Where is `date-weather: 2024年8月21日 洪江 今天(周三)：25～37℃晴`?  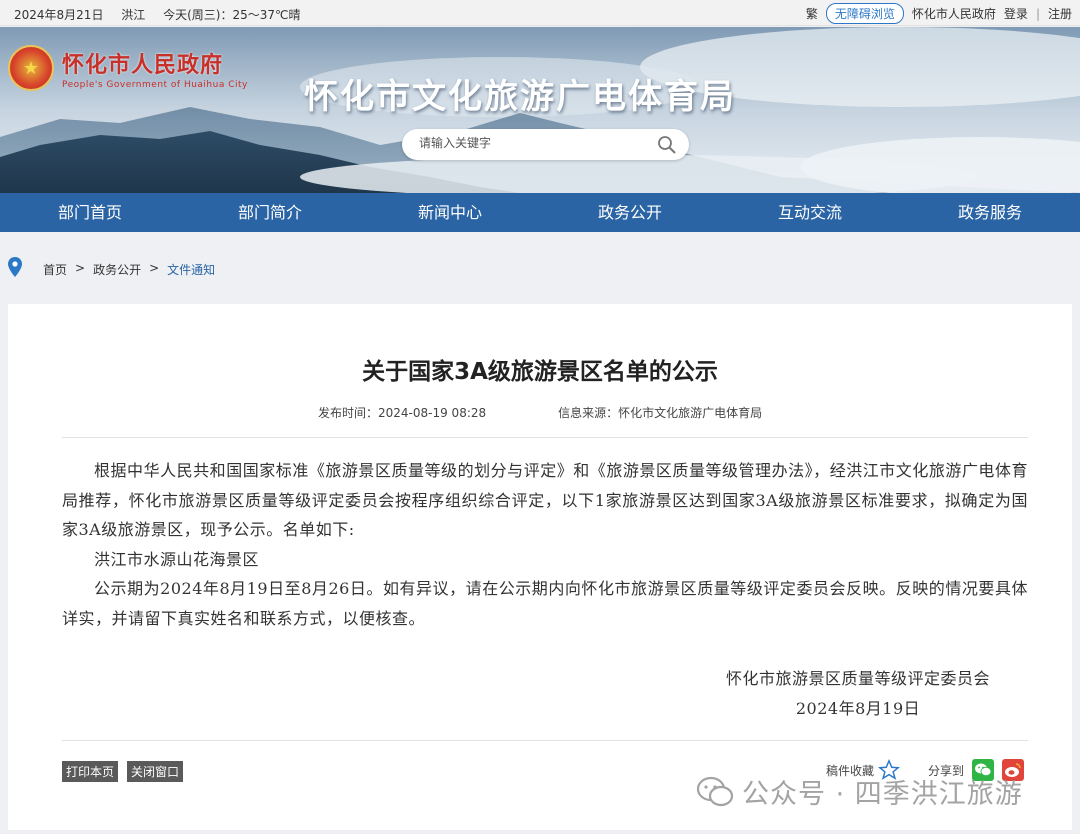
date-weather: 2024年8月21日 洪江 今天(周三)：25～37℃晴 is located at coordinates (164, 14).